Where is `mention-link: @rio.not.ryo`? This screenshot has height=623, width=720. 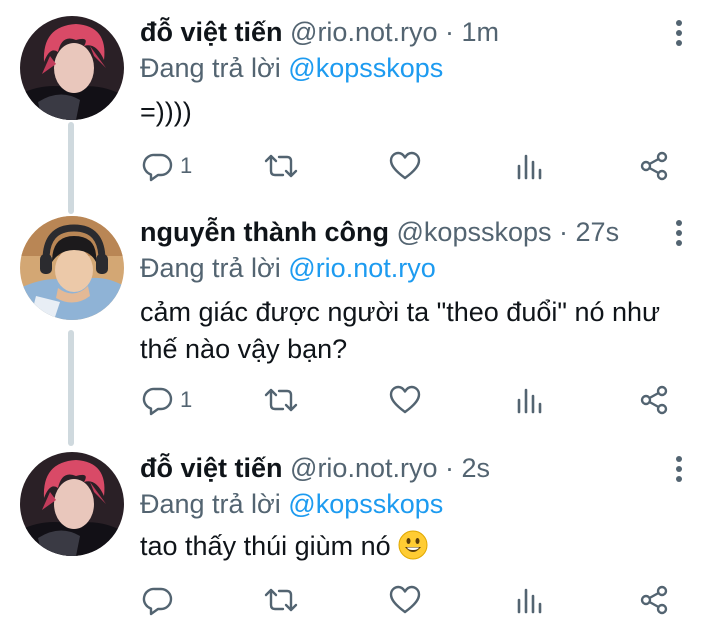 mention-link: @rio.not.ryo is located at coordinates (361, 268).